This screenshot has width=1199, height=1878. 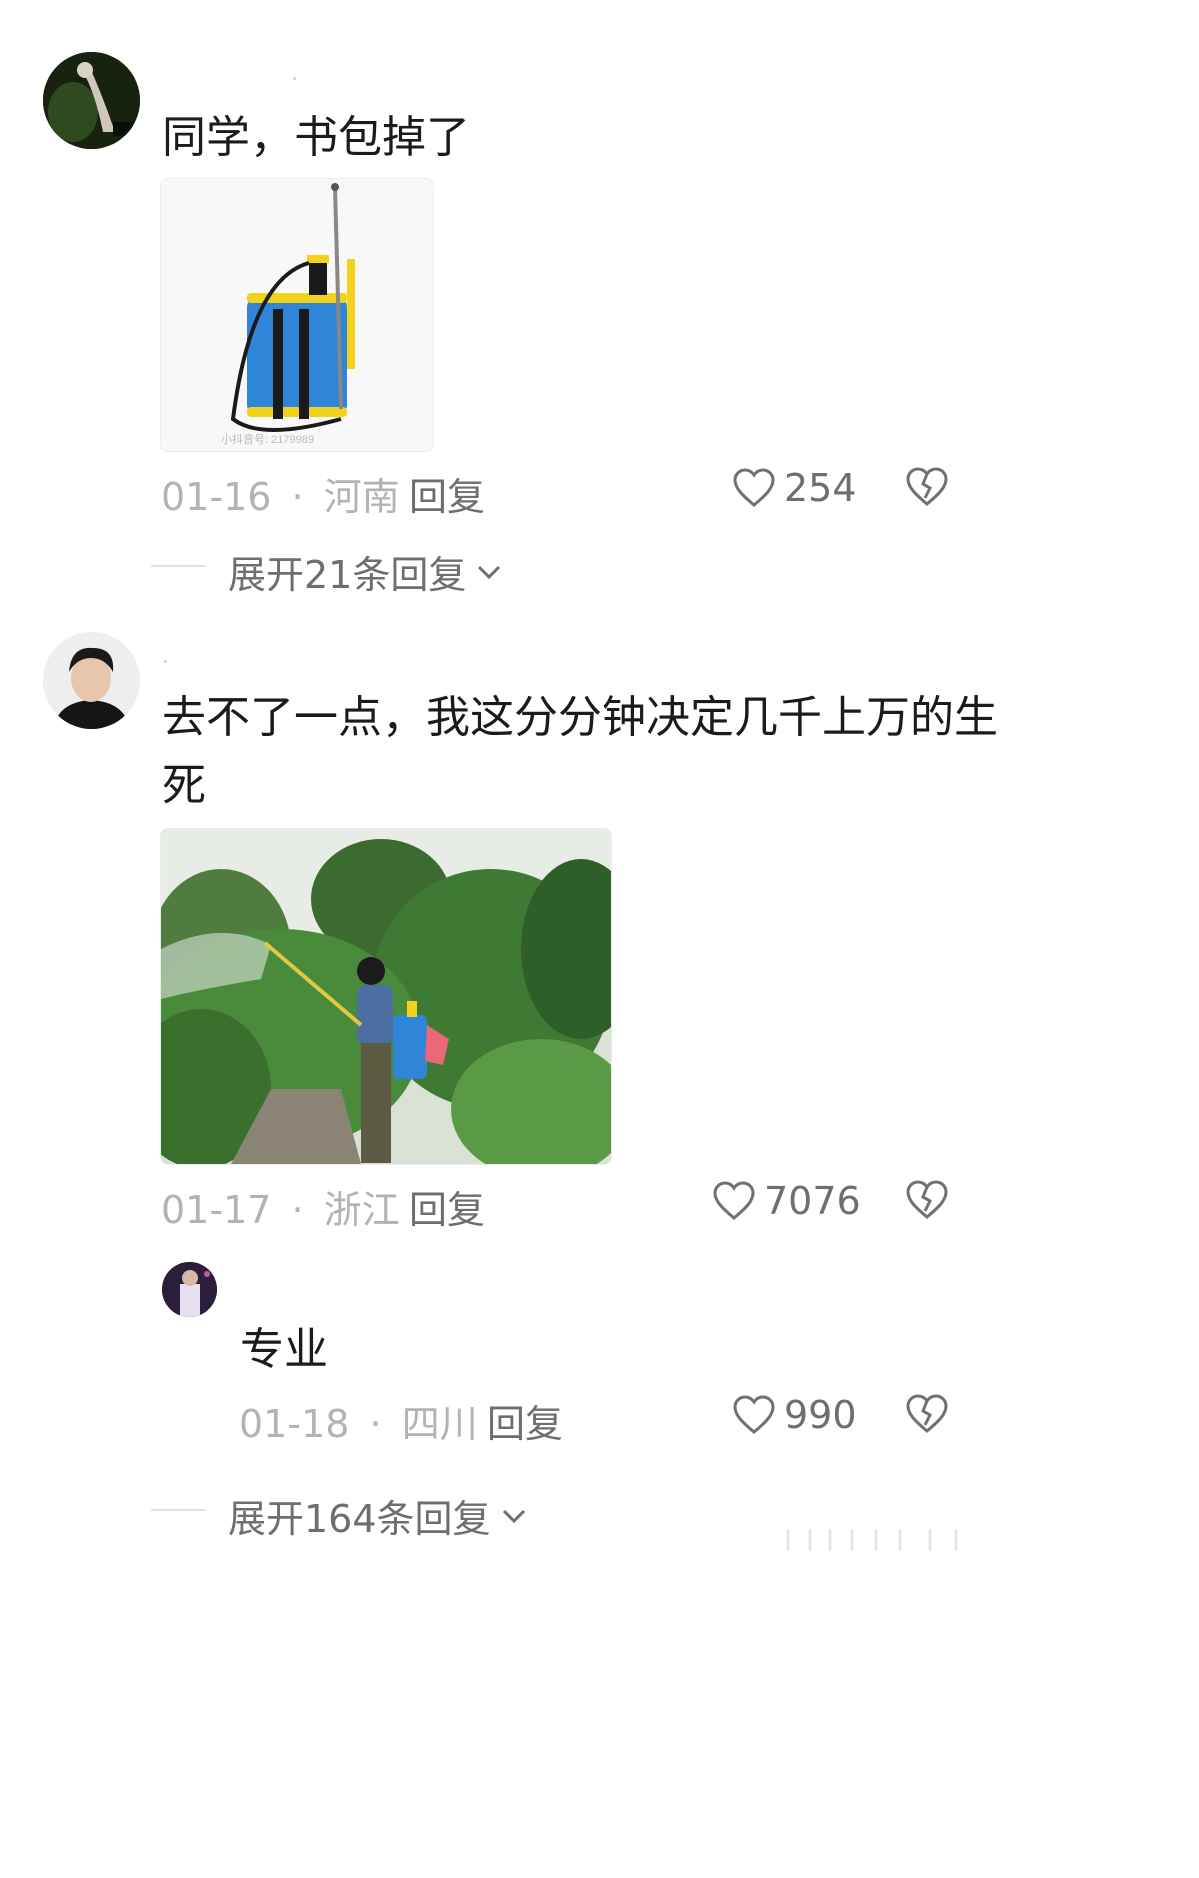 What do you see at coordinates (820, 1415) in the screenshot?
I see `like-count: 990` at bounding box center [820, 1415].